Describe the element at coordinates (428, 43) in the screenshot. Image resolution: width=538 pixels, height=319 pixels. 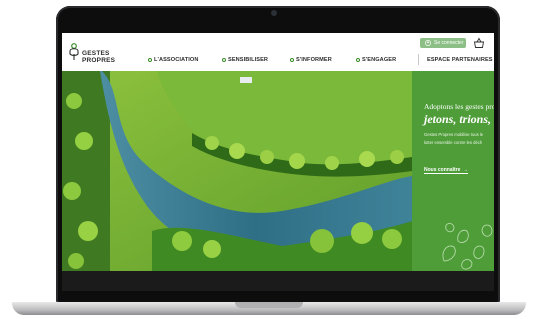
I see `user-icon` at that location.